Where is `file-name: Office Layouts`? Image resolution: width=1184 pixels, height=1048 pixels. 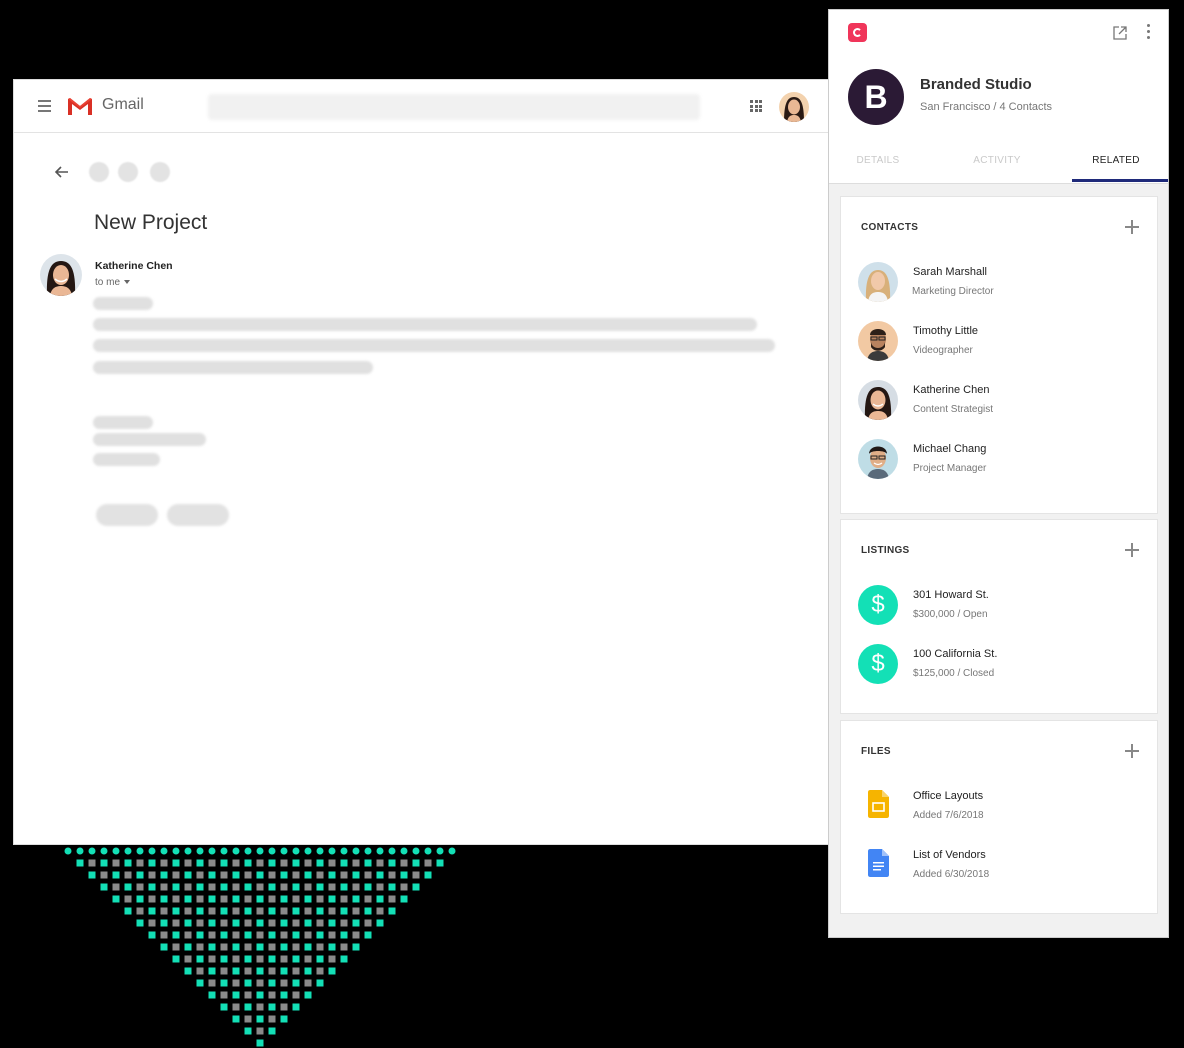
file-name: Office Layouts is located at coordinates (948, 796).